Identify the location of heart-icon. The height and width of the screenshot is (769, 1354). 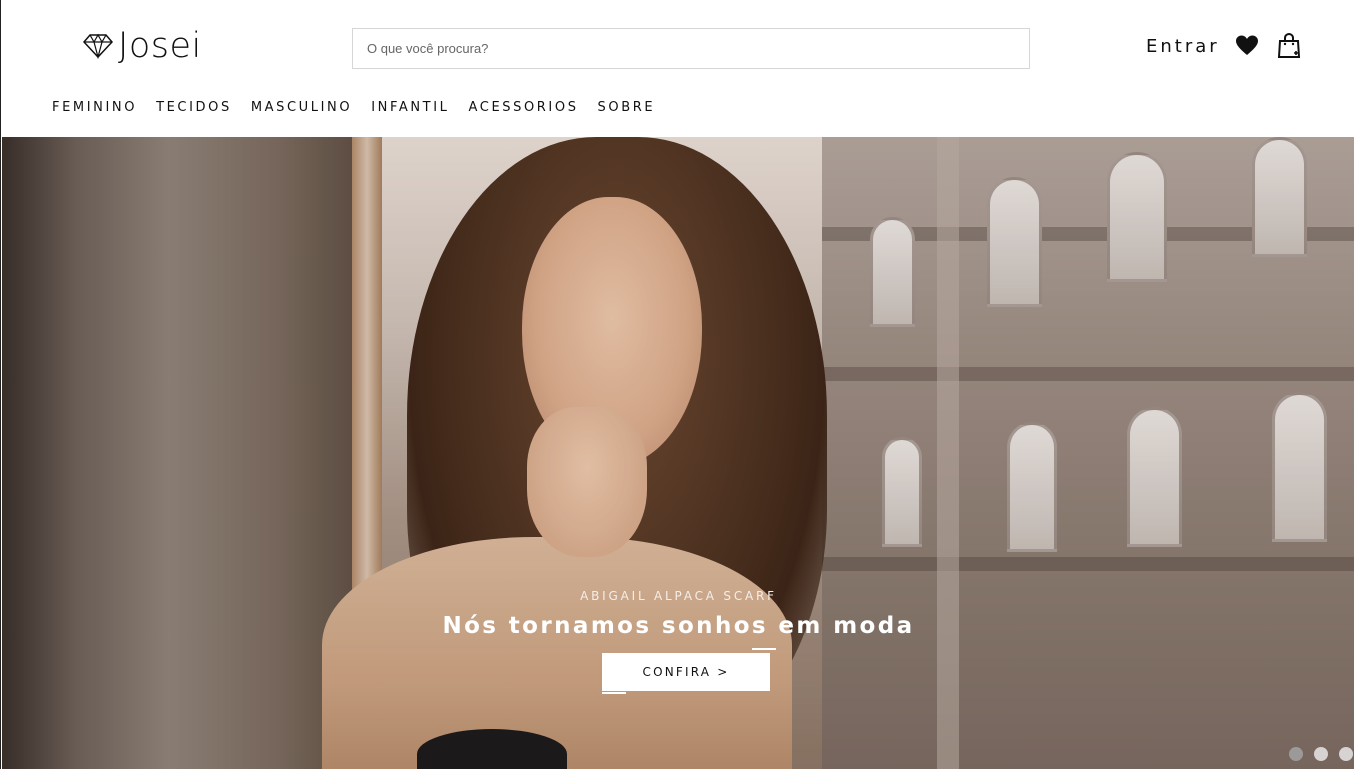
(1247, 46).